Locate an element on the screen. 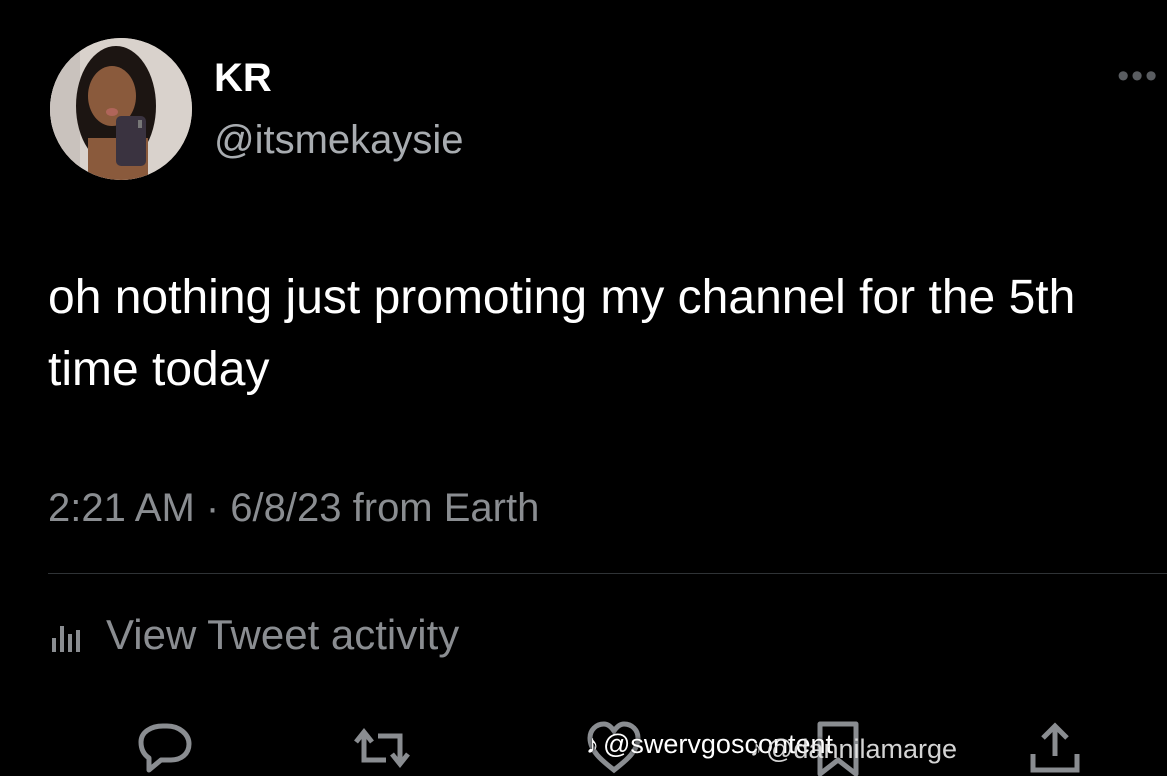 Image resolution: width=1167 pixels, height=776 pixels. divider is located at coordinates (607, 573).